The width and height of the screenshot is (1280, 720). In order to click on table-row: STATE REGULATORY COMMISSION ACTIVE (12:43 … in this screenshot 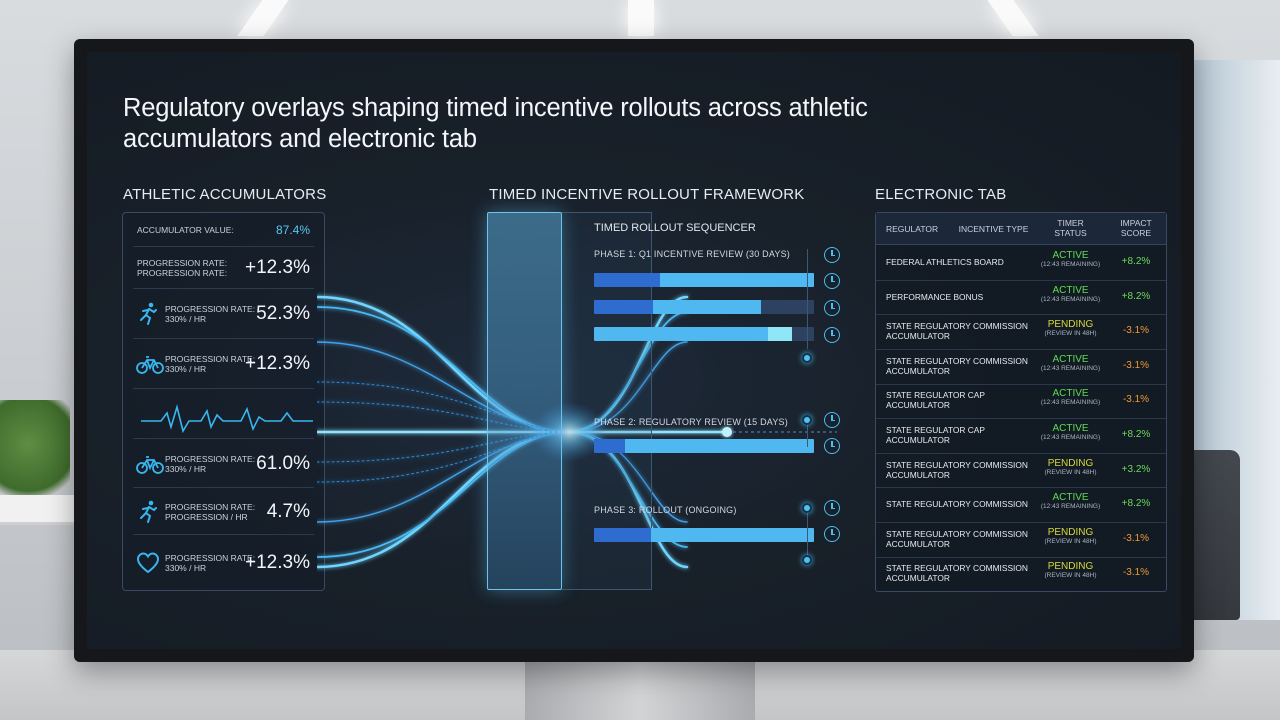, I will do `click(1021, 505)`.